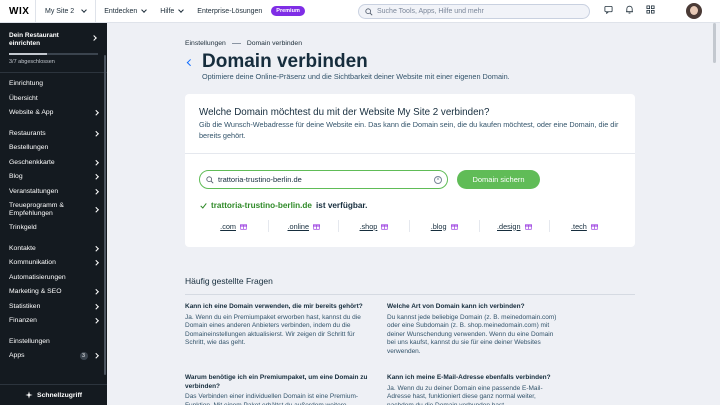 Image resolution: width=720 pixels, height=405 pixels. I want to click on sidebar-item-trinkgeld: Trinkgeld, so click(53, 228).